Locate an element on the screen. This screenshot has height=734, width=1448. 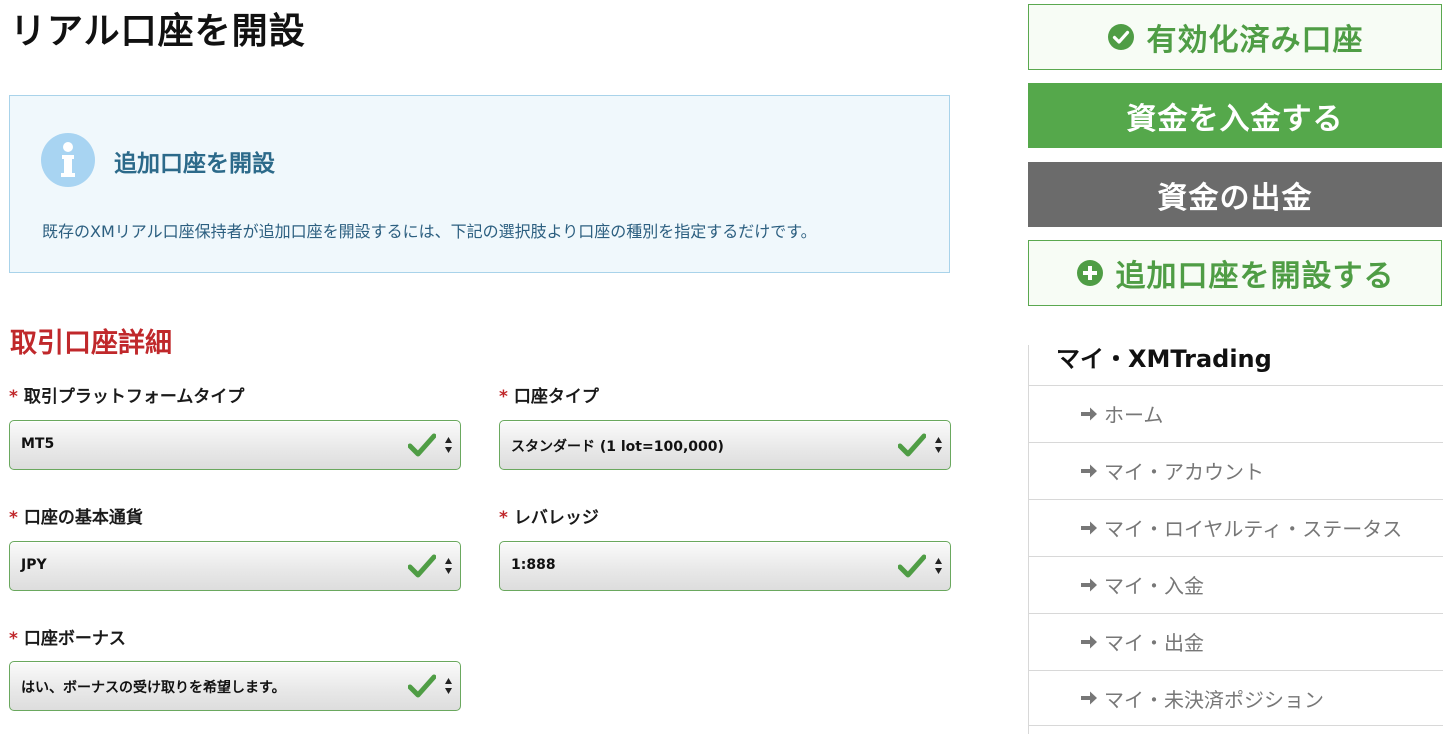
nav-item-home: ホーム is located at coordinates (1236, 413).